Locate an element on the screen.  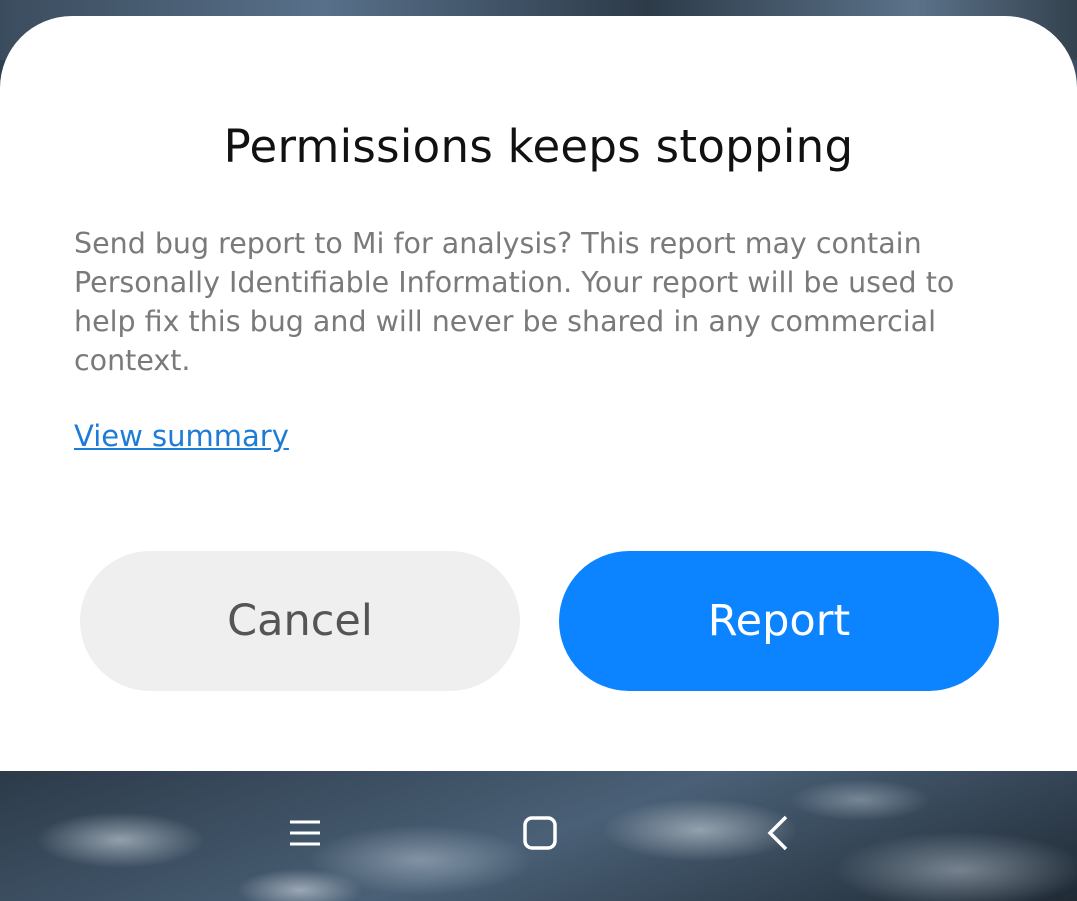
dialog-title: Permissions keeps stopping is located at coordinates (538, 146).